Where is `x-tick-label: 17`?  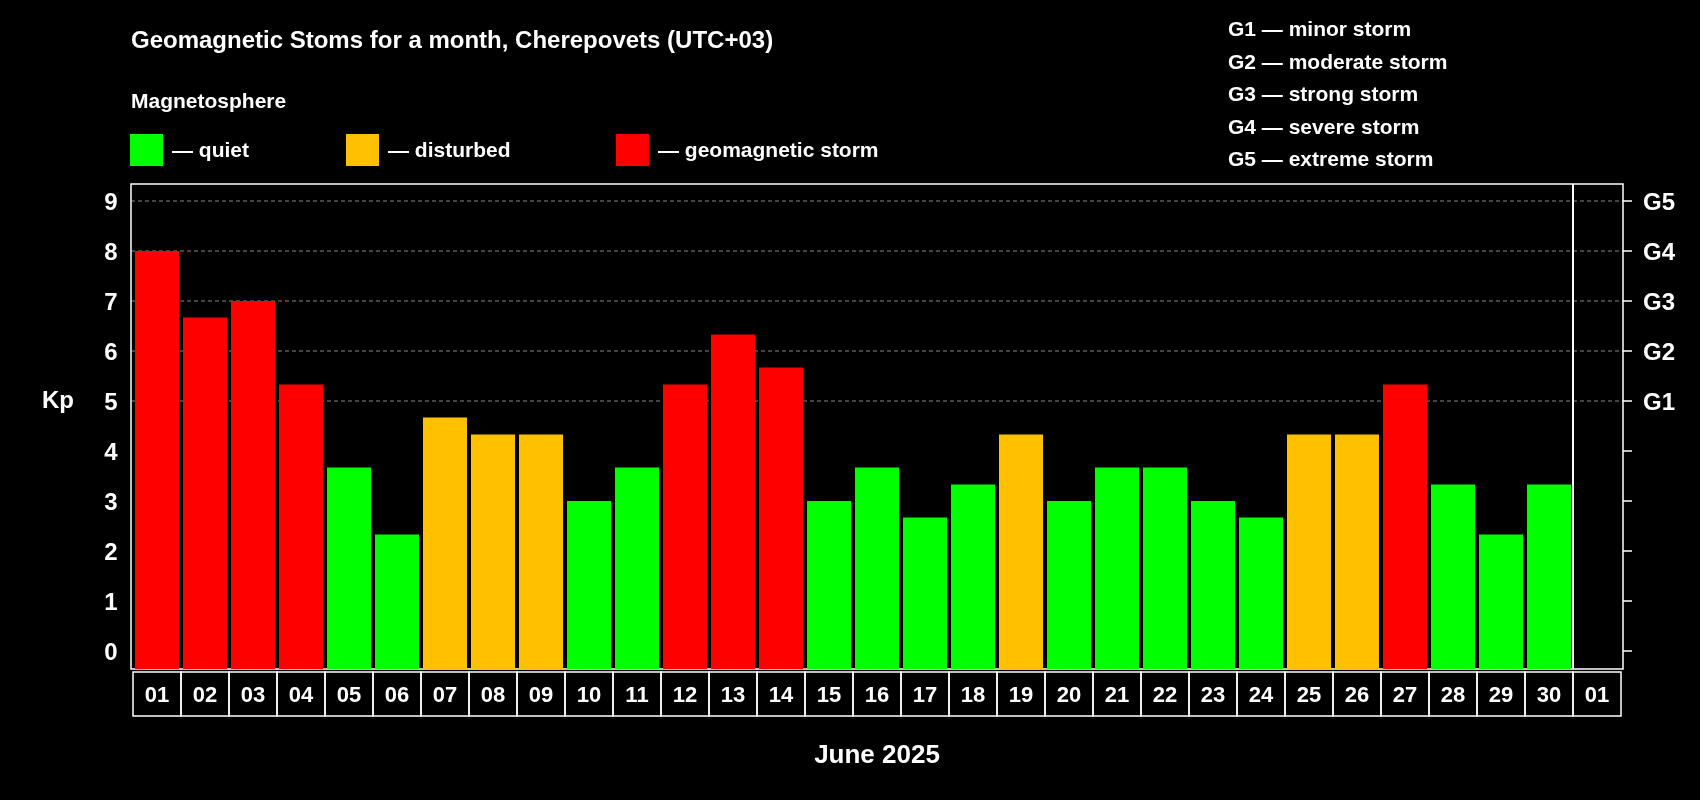 x-tick-label: 17 is located at coordinates (925, 694).